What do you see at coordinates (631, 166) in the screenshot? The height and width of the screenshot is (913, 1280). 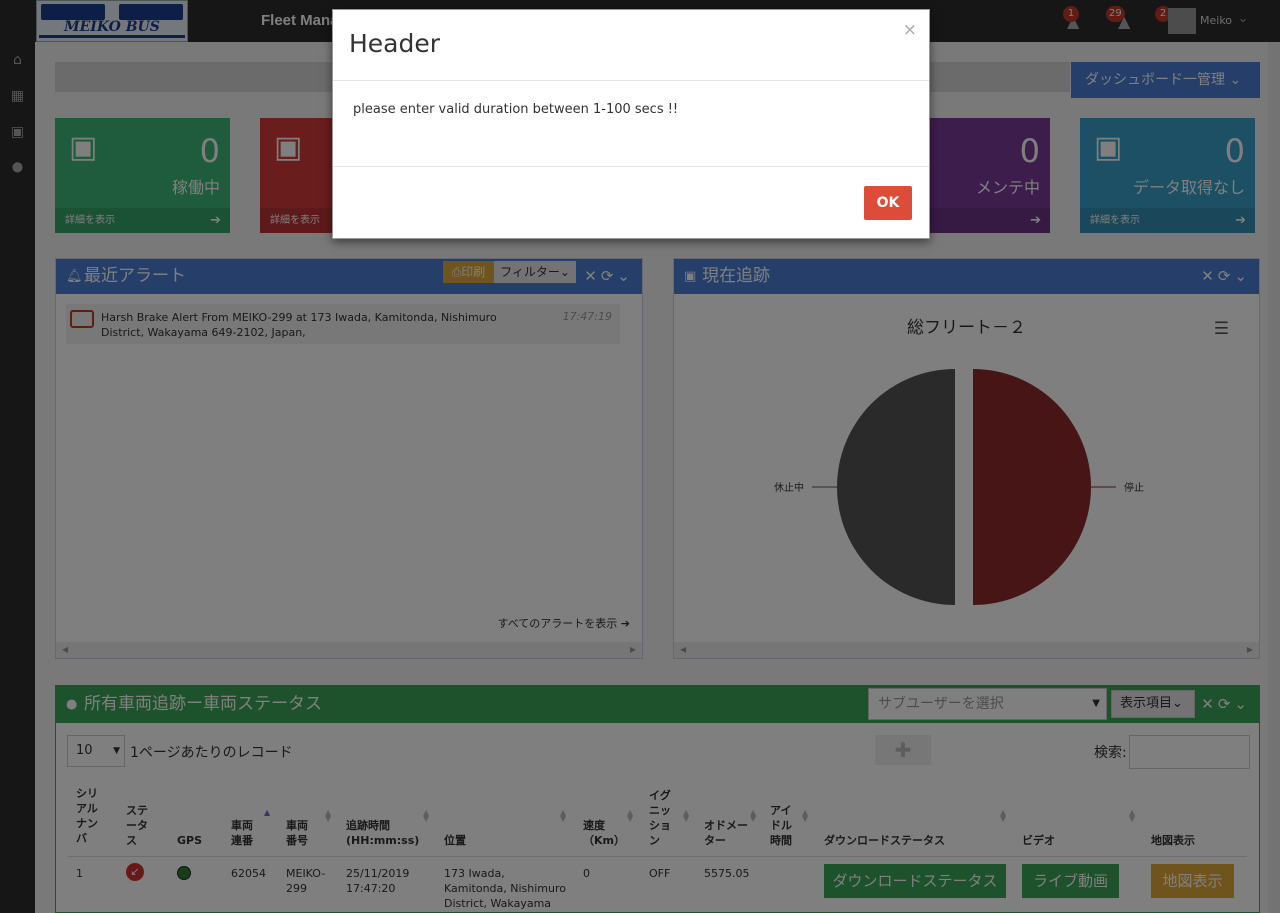 I see `modal-footer` at bounding box center [631, 166].